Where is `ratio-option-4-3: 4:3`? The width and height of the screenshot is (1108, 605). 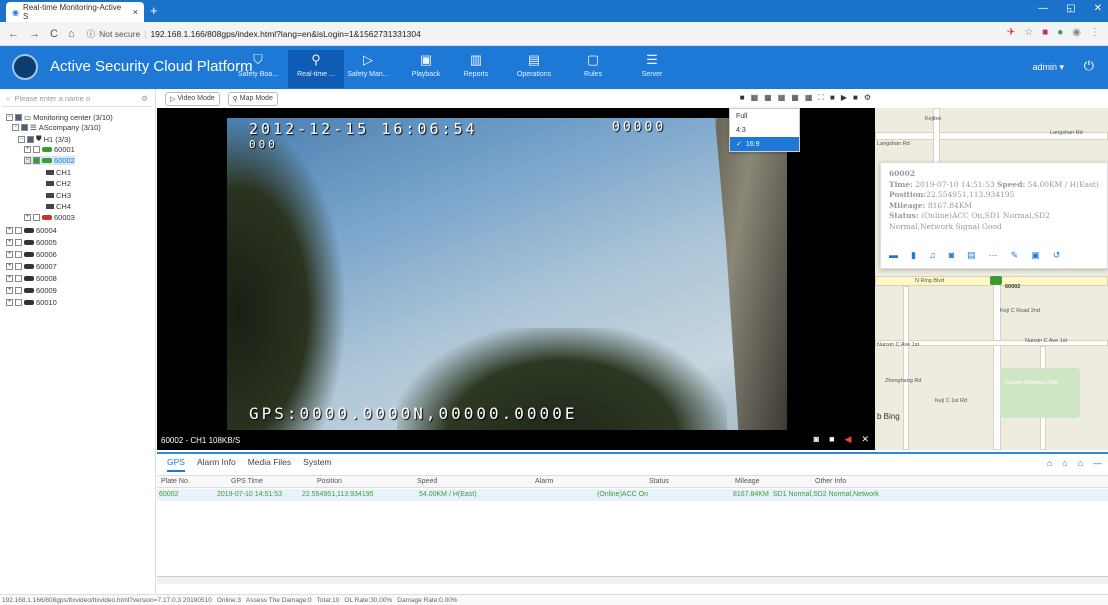
ratio-option-4-3: 4:3 is located at coordinates (764, 130).